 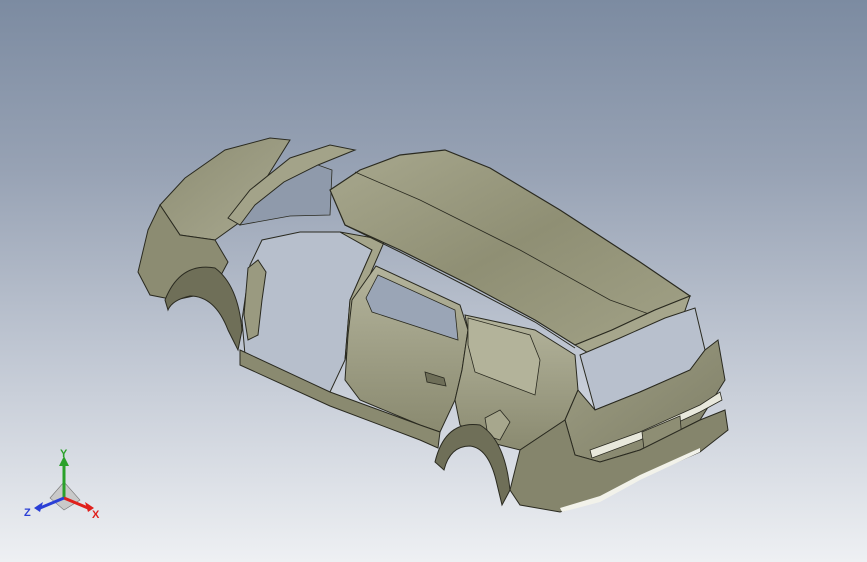 What do you see at coordinates (62, 484) in the screenshot?
I see `axis-triad: Y X Z` at bounding box center [62, 484].